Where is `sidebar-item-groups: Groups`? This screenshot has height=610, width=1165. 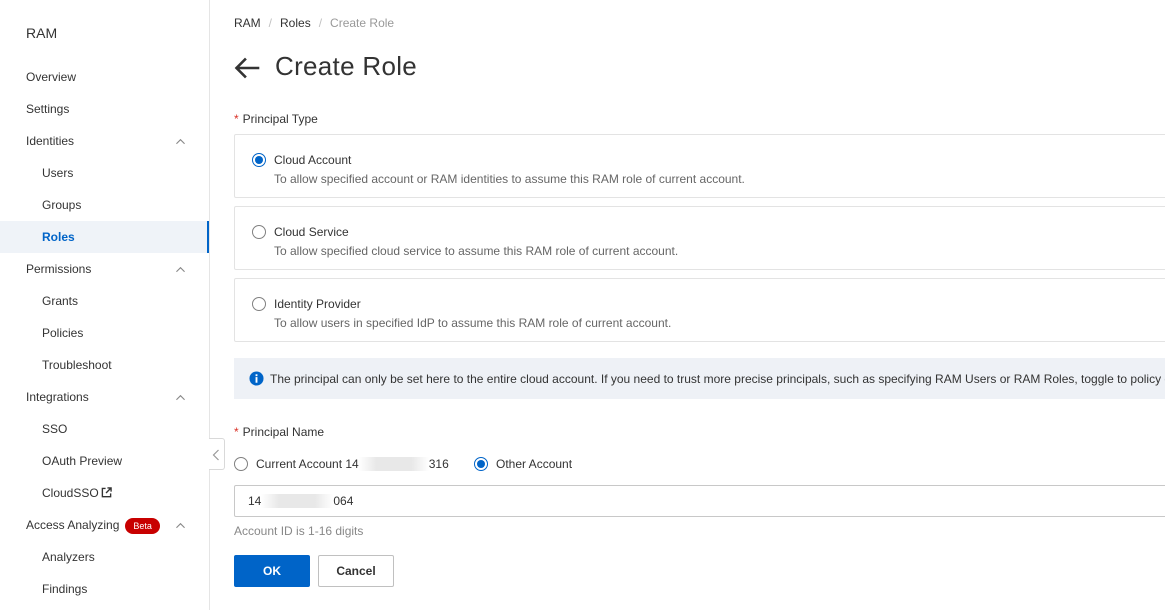
sidebar-item-groups: Groups is located at coordinates (104, 205).